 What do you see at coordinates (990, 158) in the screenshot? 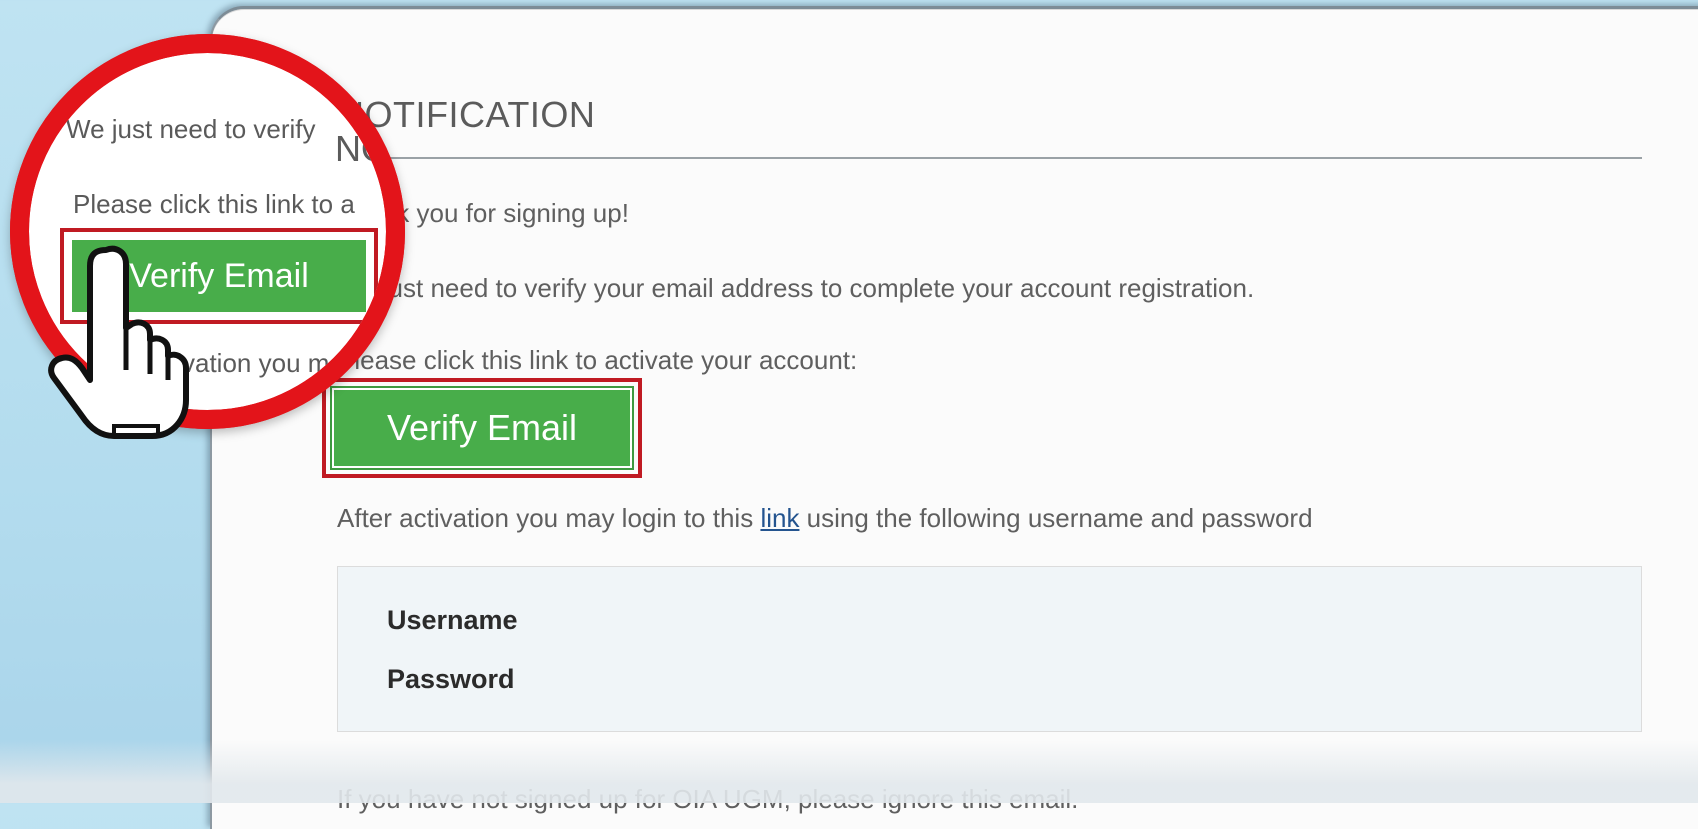
I see `heading-divider` at bounding box center [990, 158].